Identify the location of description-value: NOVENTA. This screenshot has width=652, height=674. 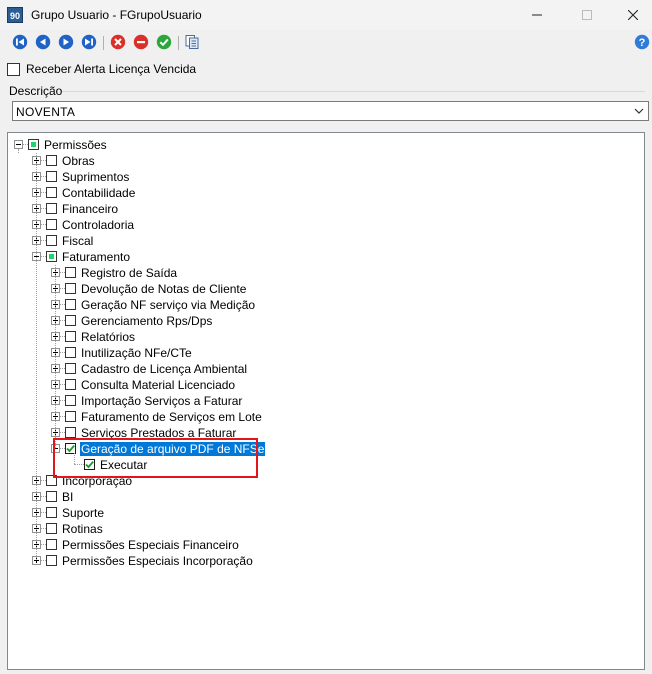
(46, 112).